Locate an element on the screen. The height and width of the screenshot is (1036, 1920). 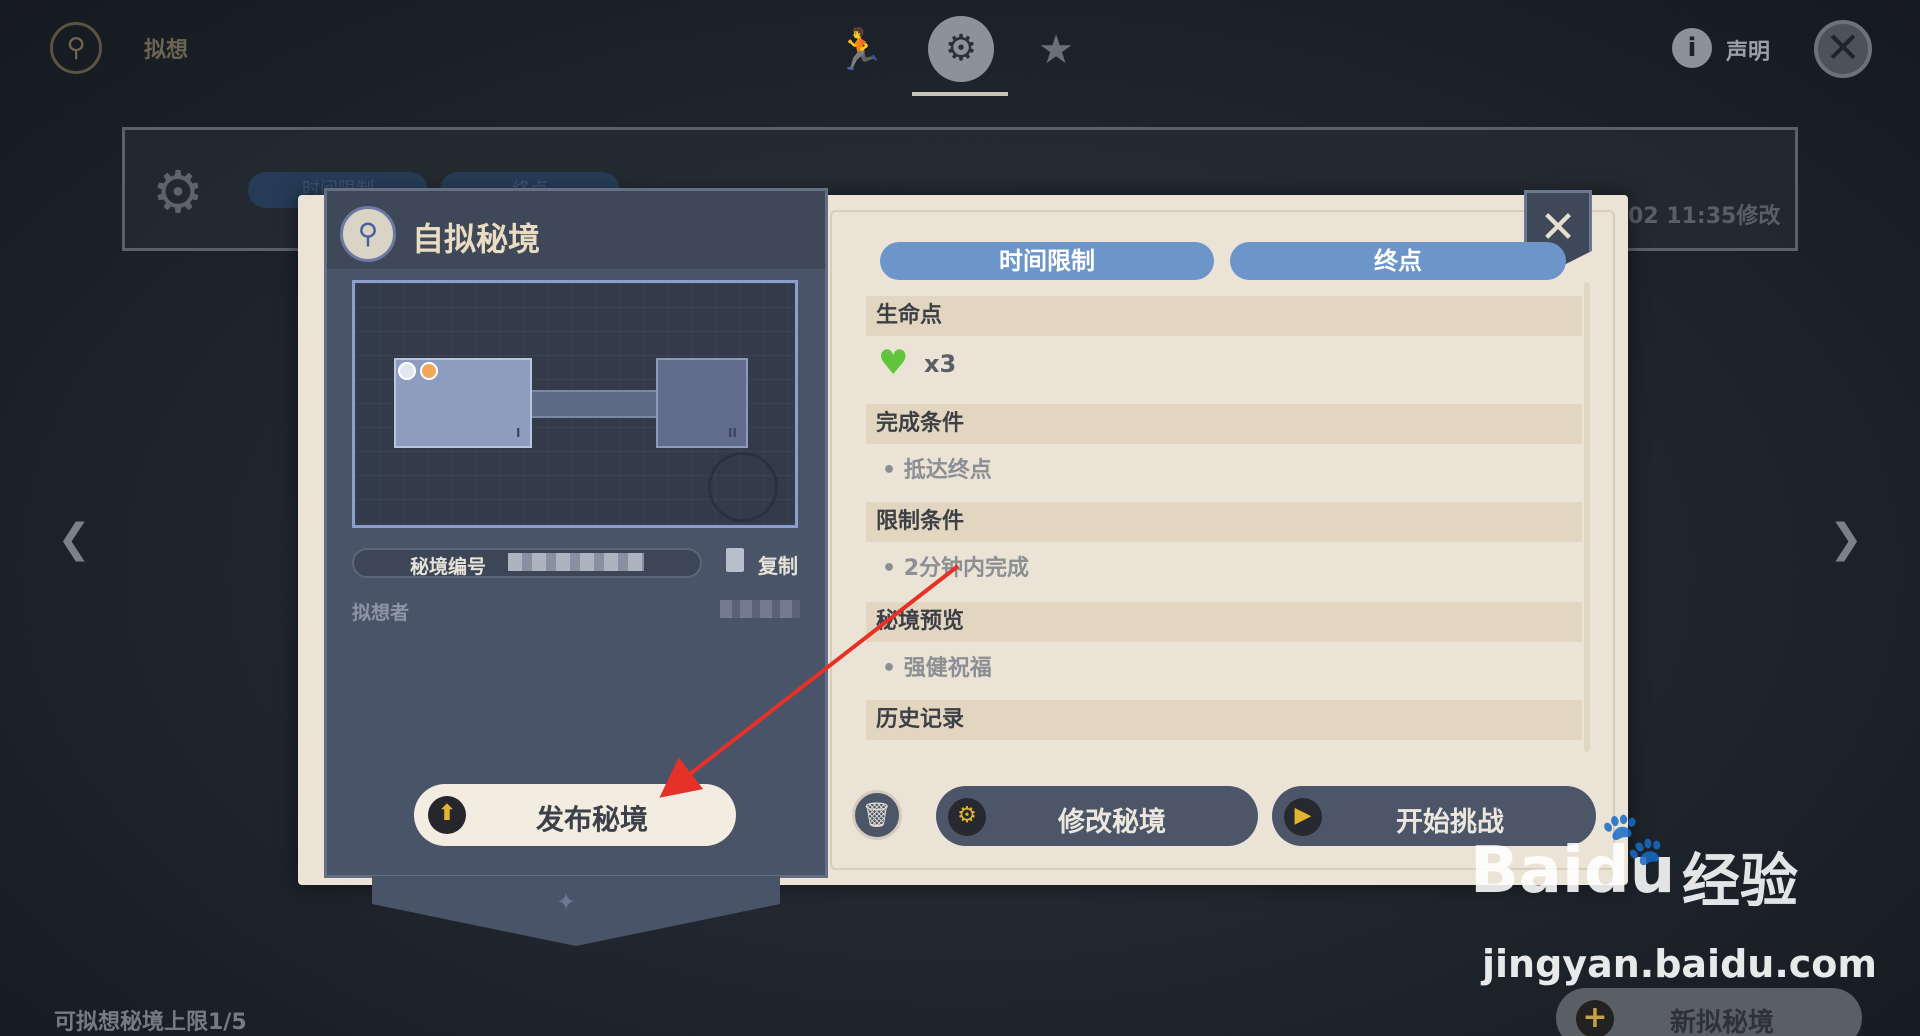
domain-id-value-redacted is located at coordinates (576, 562).